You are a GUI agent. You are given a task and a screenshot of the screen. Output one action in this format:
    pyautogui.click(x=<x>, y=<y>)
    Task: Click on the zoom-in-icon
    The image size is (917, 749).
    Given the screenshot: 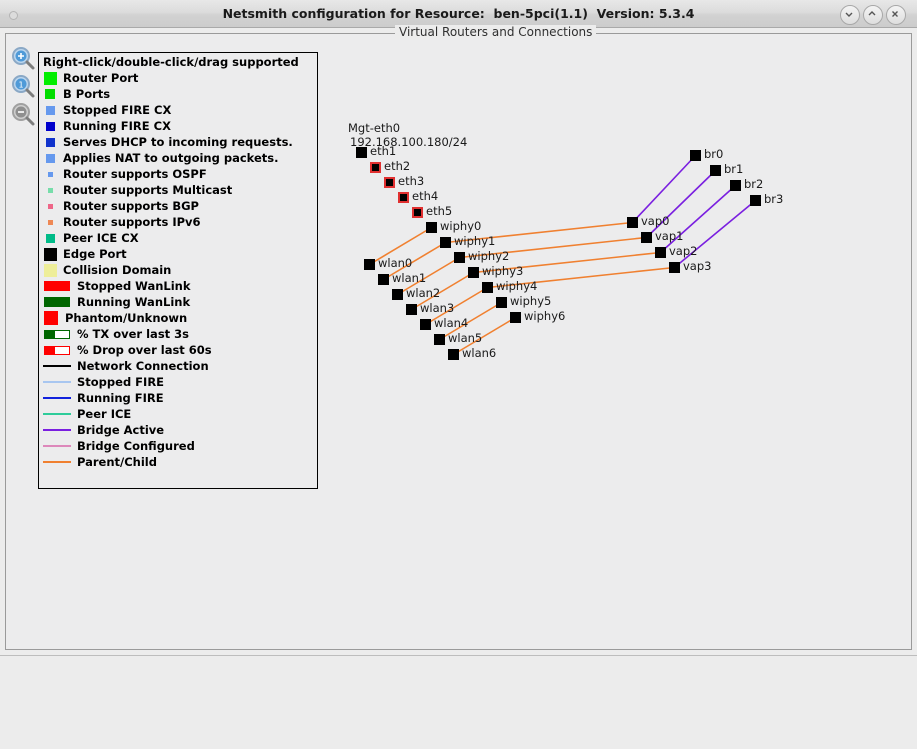 What is the action you would take?
    pyautogui.click(x=23, y=58)
    